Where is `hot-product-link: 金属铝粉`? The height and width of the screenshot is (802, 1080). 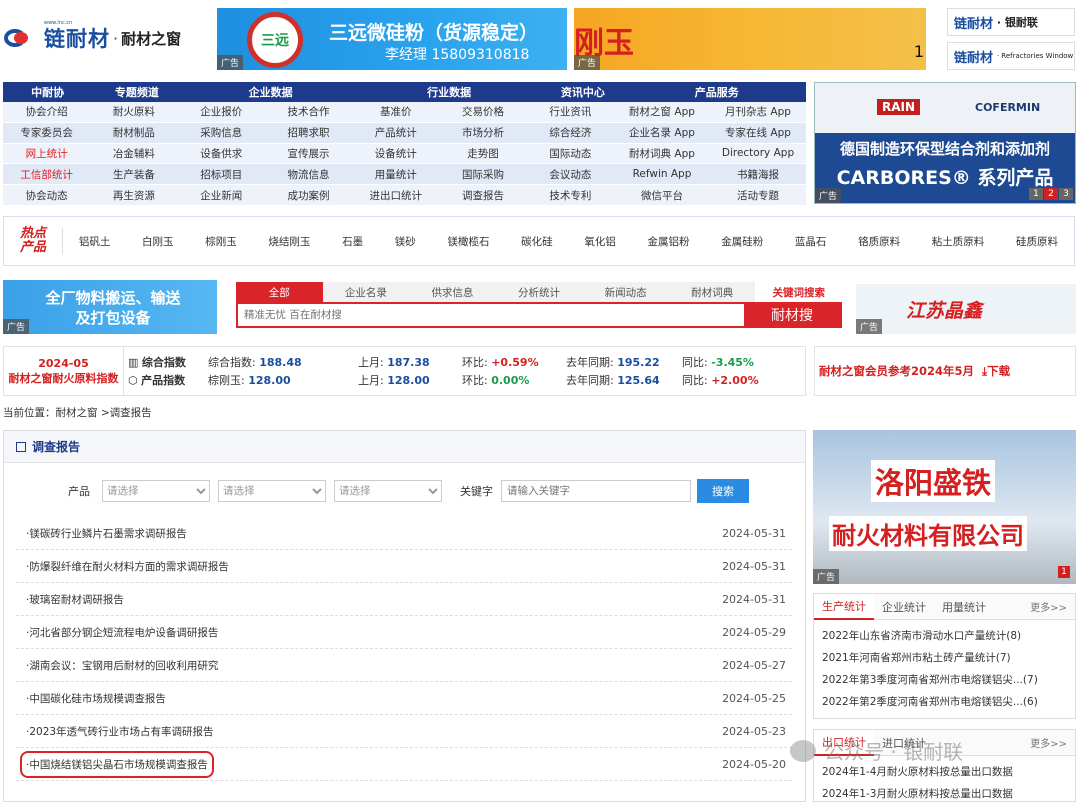 hot-product-link: 金属铝粉 is located at coordinates (669, 241).